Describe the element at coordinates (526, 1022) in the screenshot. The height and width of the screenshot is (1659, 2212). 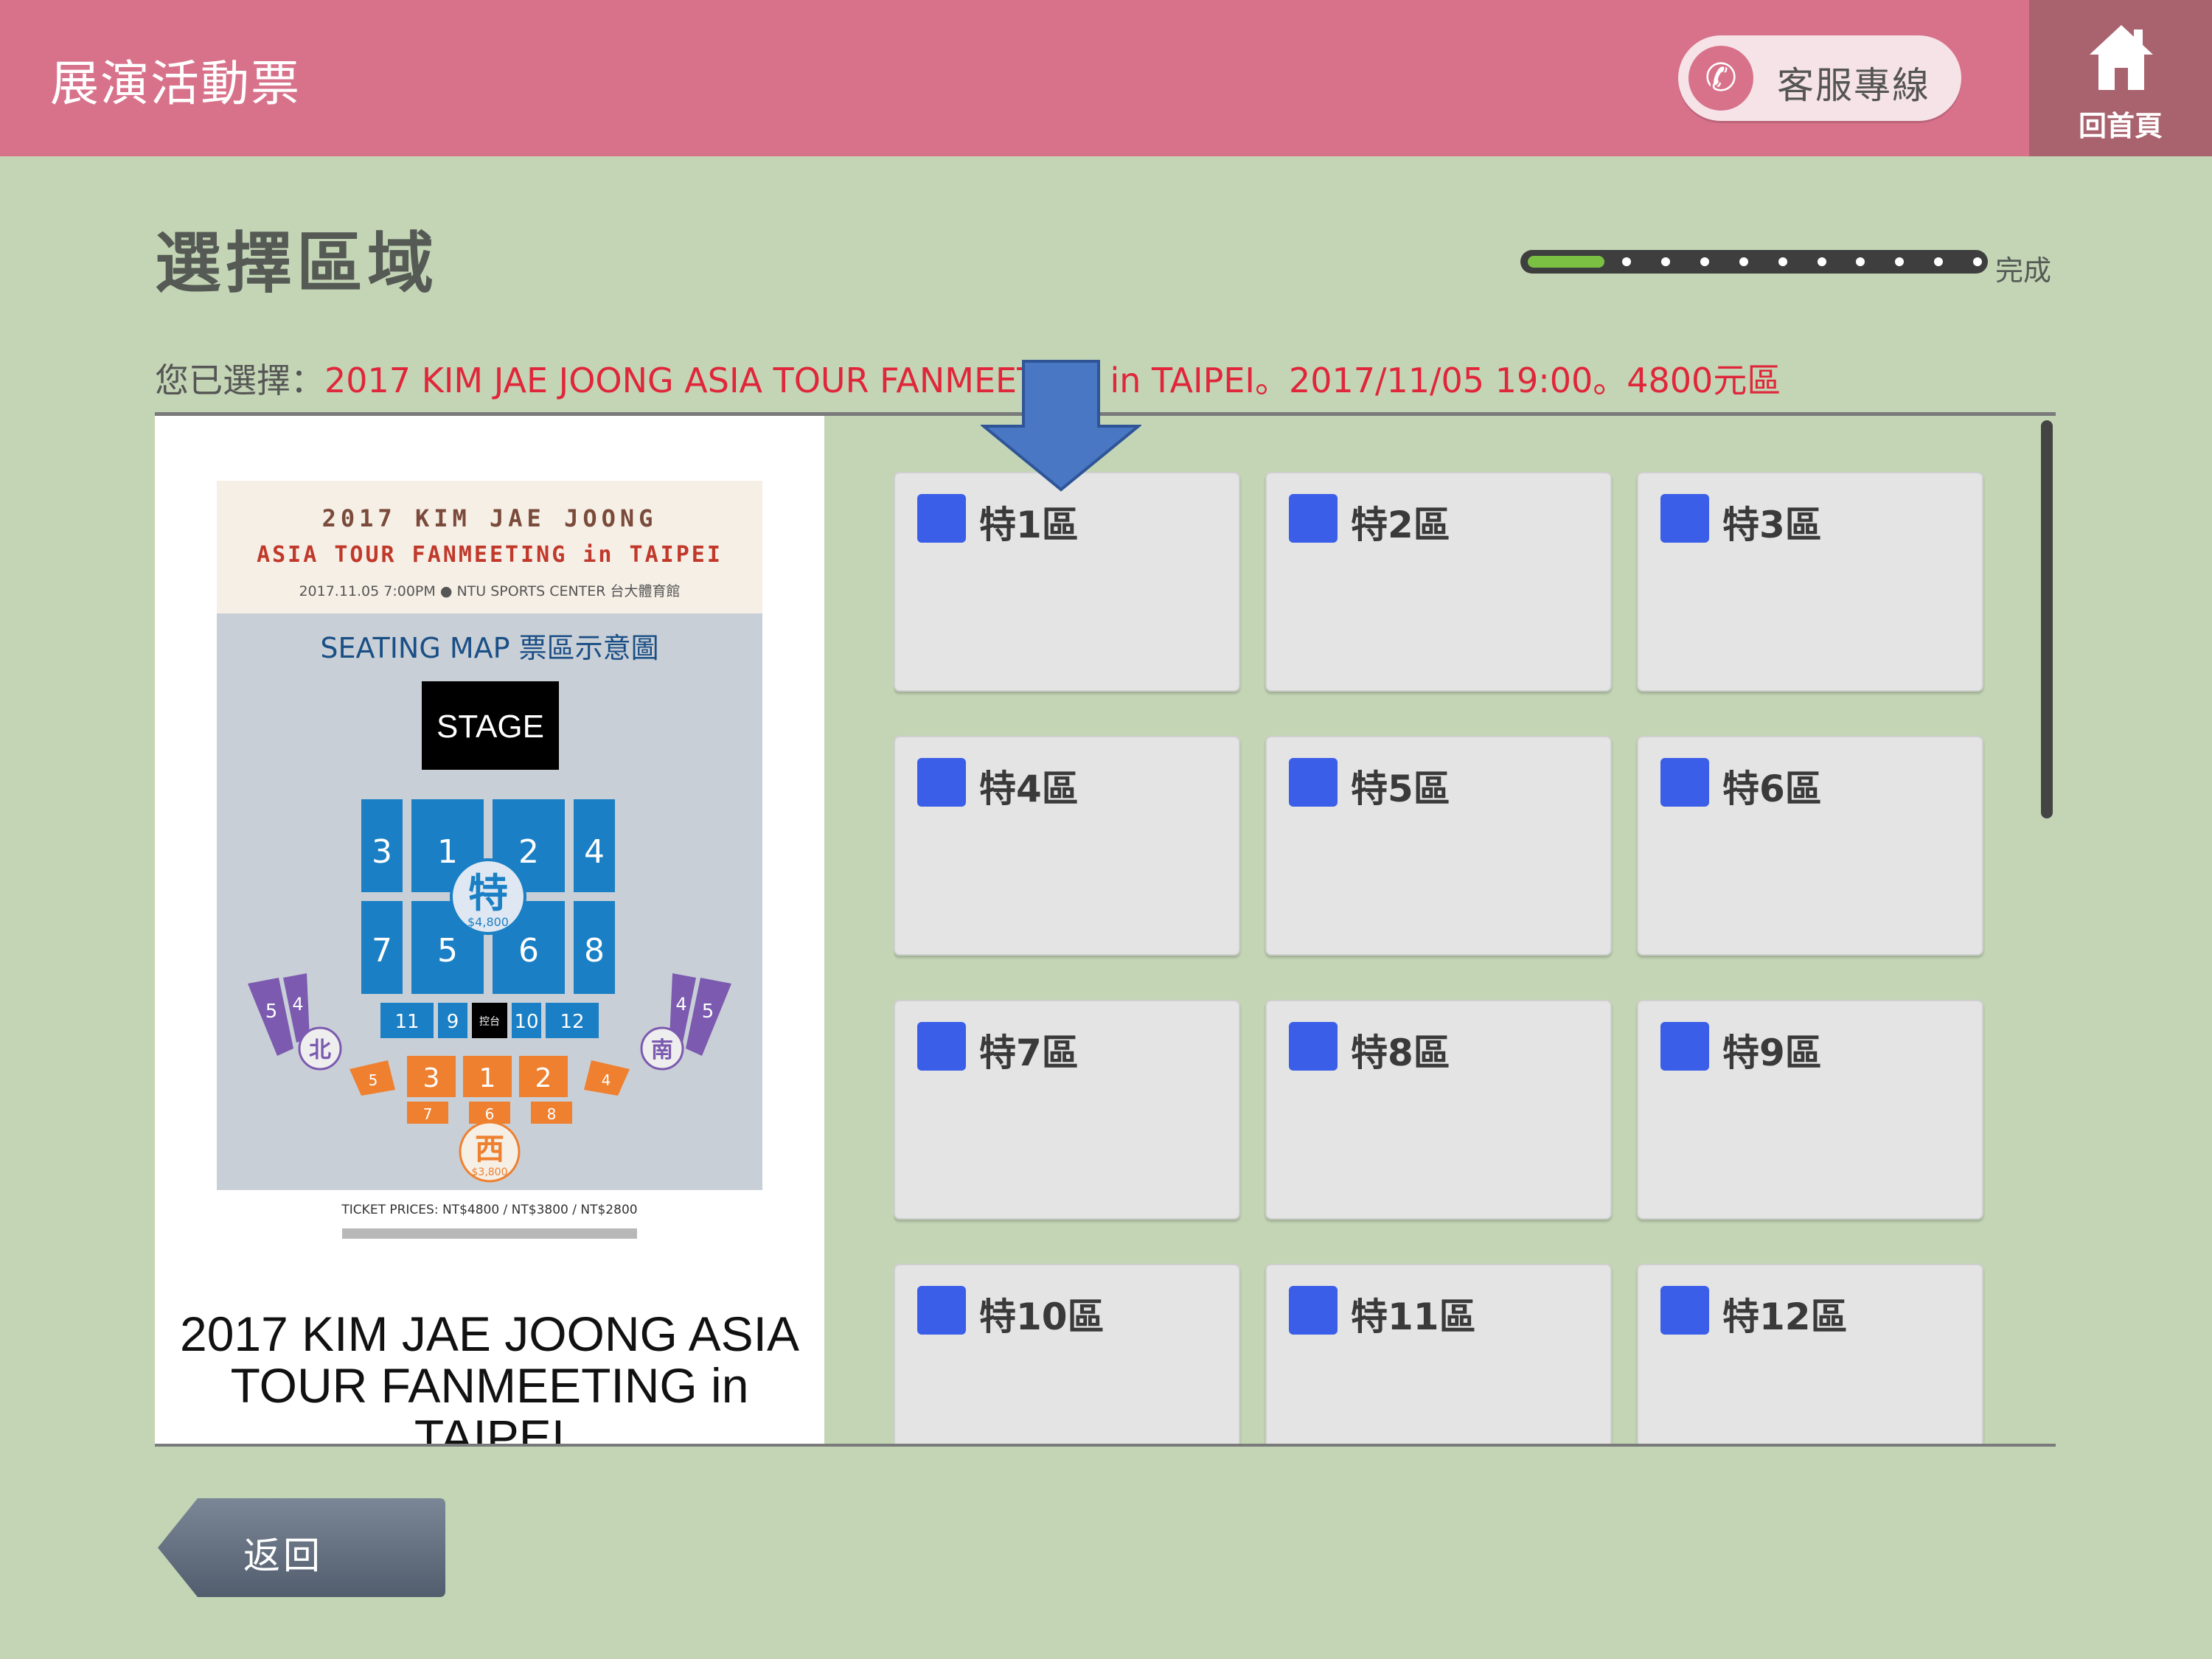
I see `poster-small-10: 10` at that location.